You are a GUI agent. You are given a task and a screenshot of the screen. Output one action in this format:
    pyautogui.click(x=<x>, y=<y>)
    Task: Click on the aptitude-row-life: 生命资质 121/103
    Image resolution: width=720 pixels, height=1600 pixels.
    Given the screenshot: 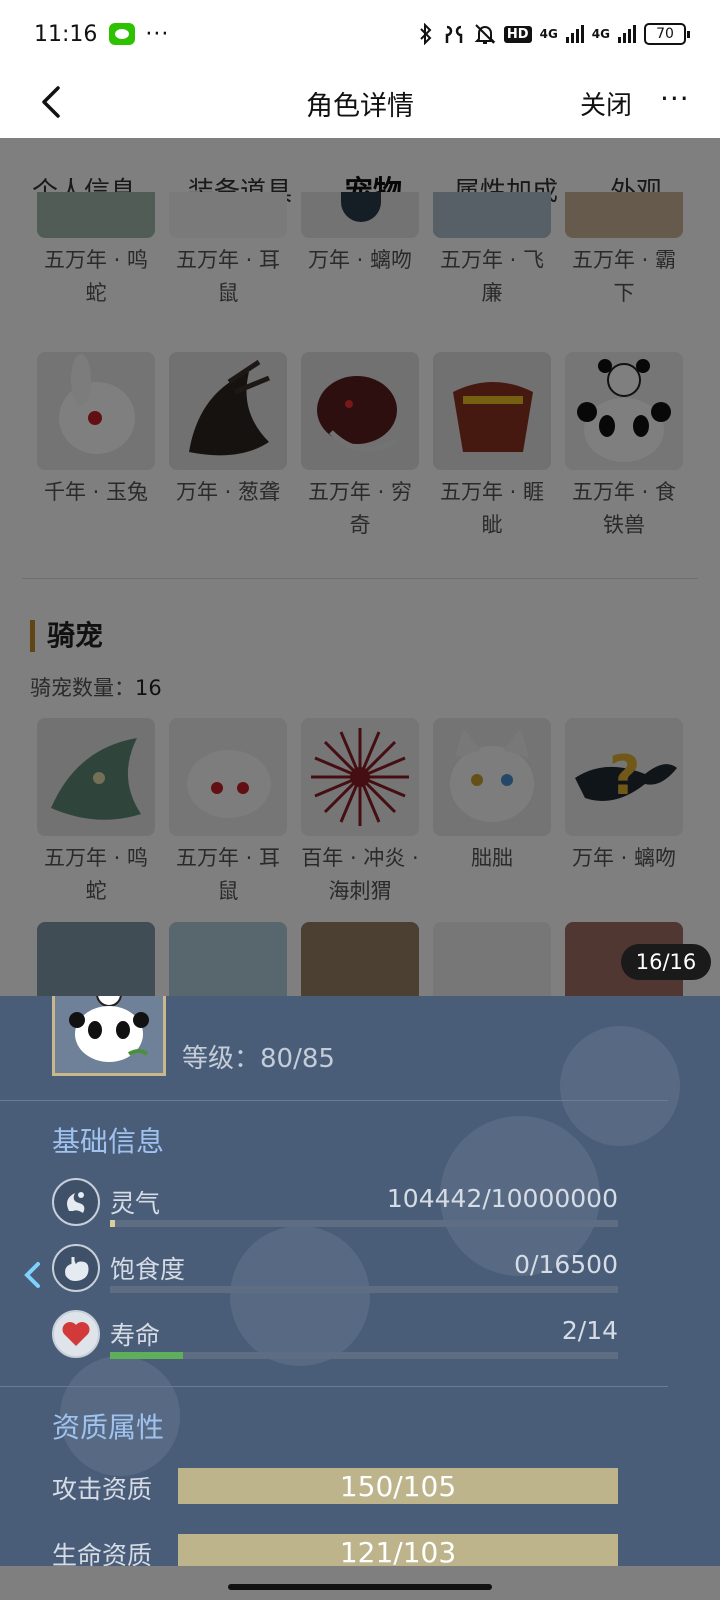 What is the action you would take?
    pyautogui.click(x=335, y=1550)
    